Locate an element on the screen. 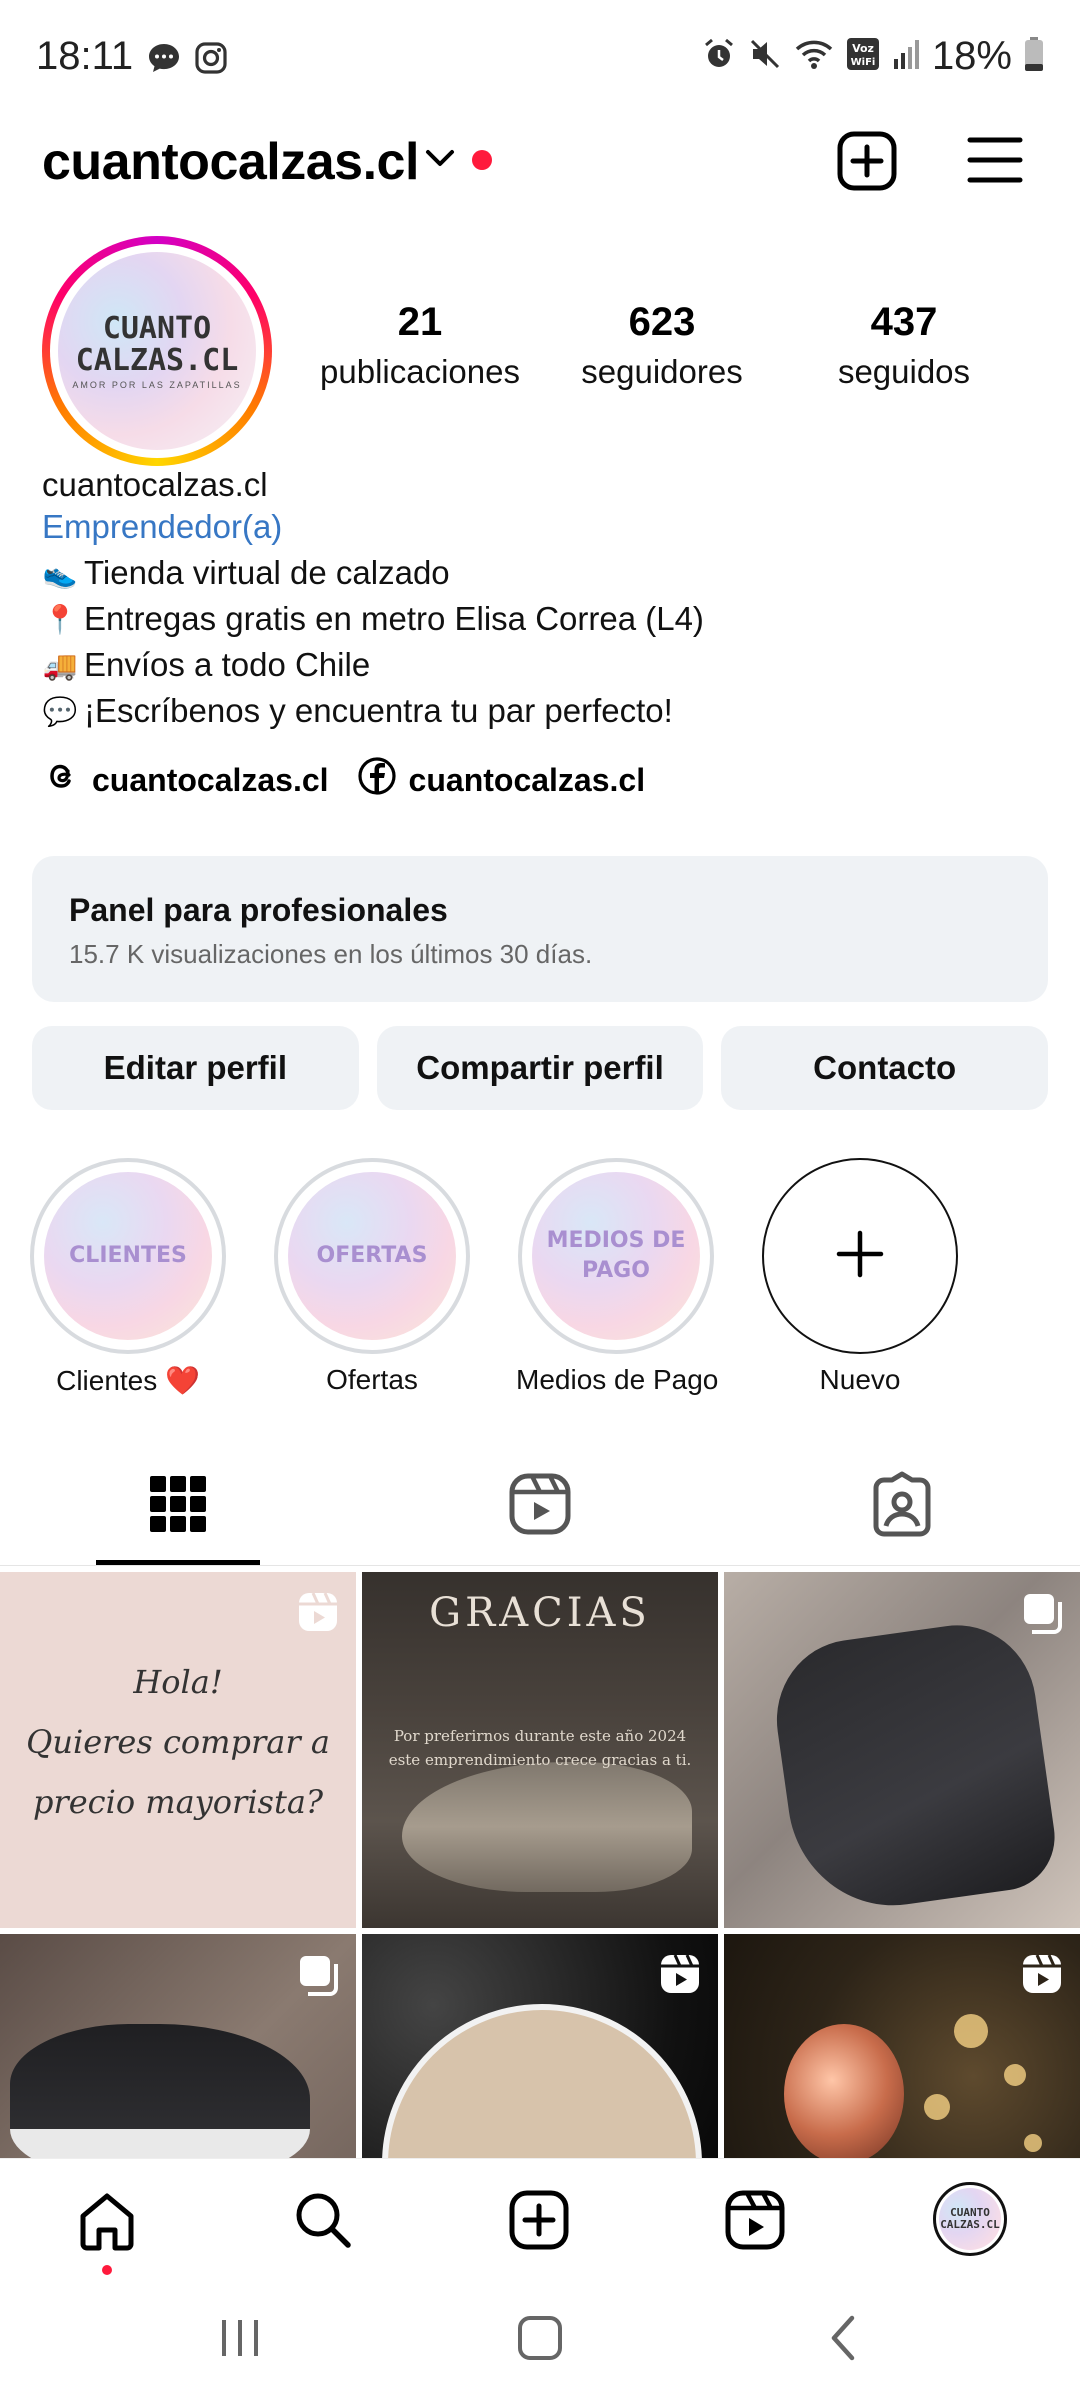 Image resolution: width=1080 pixels, height=2400 pixels. stat-following: 437 seguidos is located at coordinates (904, 345).